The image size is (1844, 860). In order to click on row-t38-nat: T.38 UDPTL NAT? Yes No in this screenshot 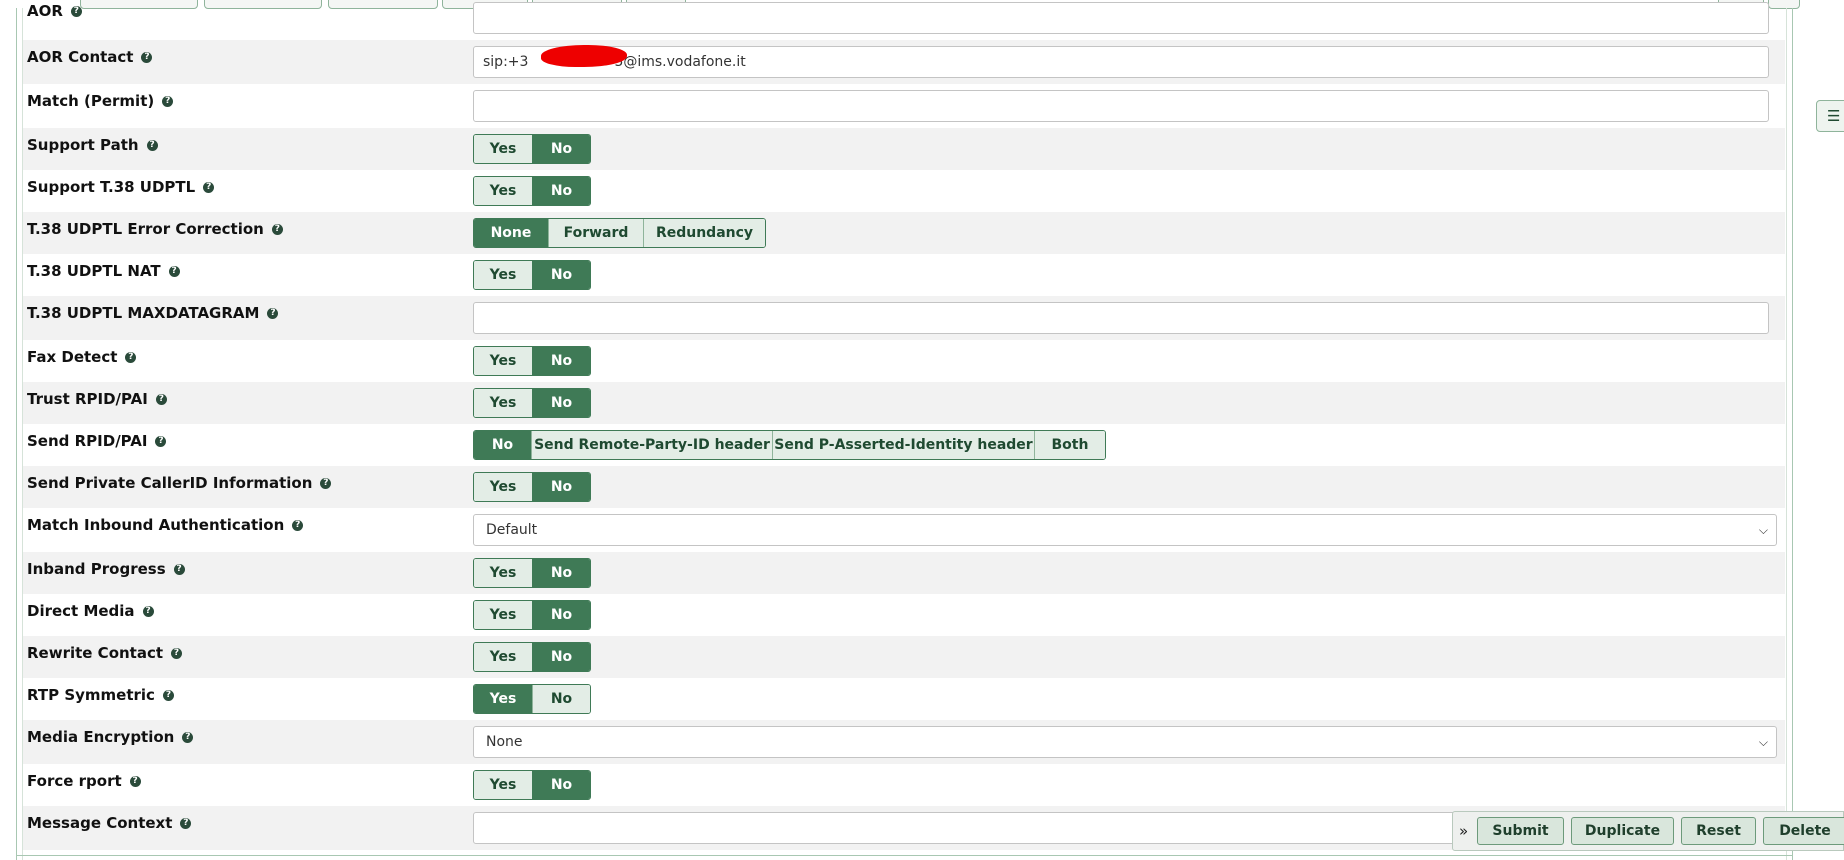, I will do `click(904, 275)`.